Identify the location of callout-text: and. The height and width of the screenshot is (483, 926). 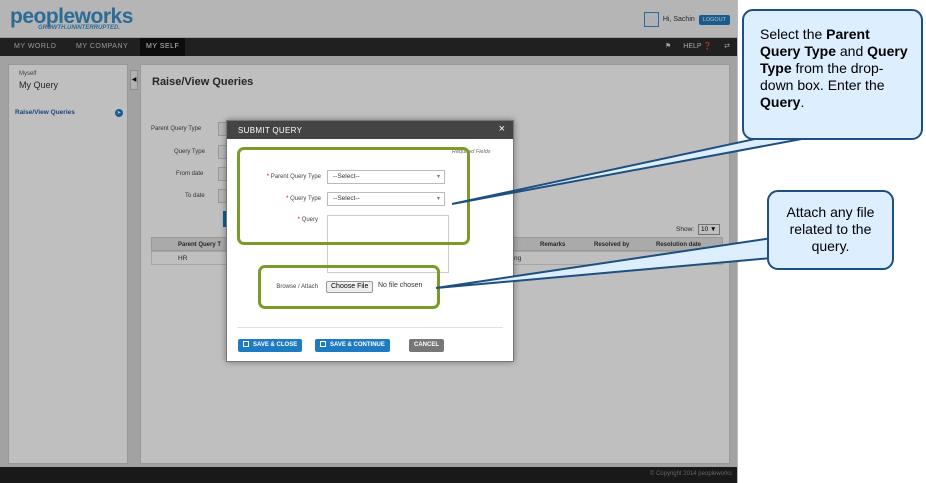
(852, 51).